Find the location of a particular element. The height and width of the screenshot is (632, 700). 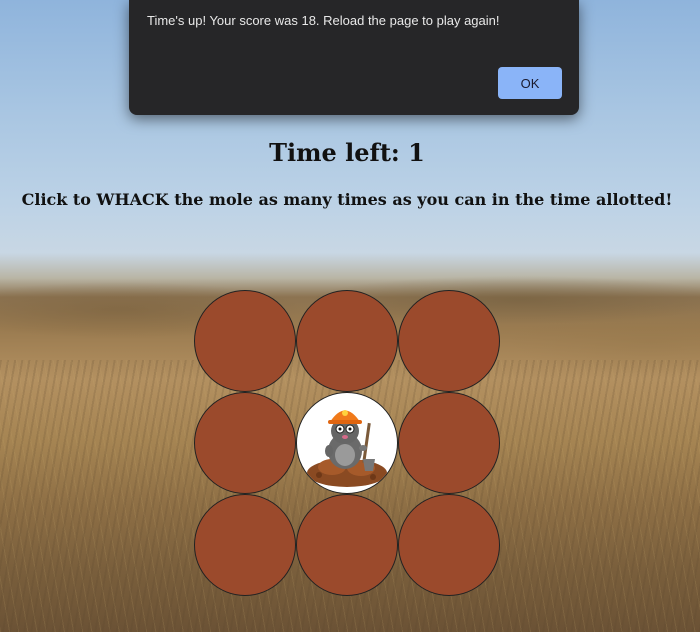

time-left-label: Time left: 1 is located at coordinates (347, 152).